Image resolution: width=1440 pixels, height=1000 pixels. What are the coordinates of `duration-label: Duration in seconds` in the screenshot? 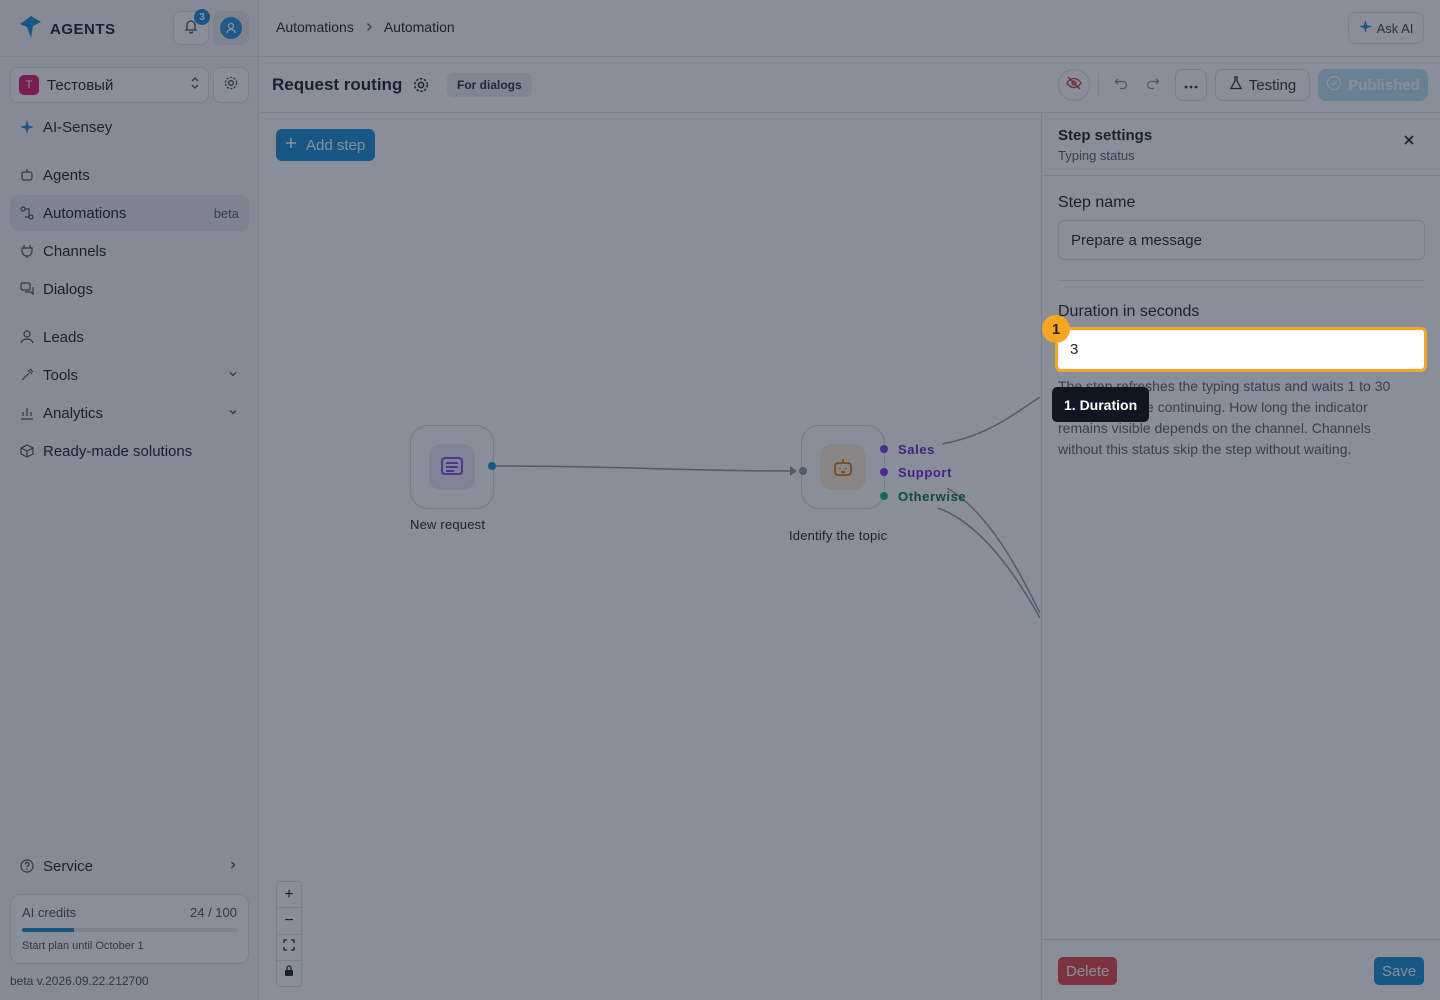 It's located at (1129, 311).